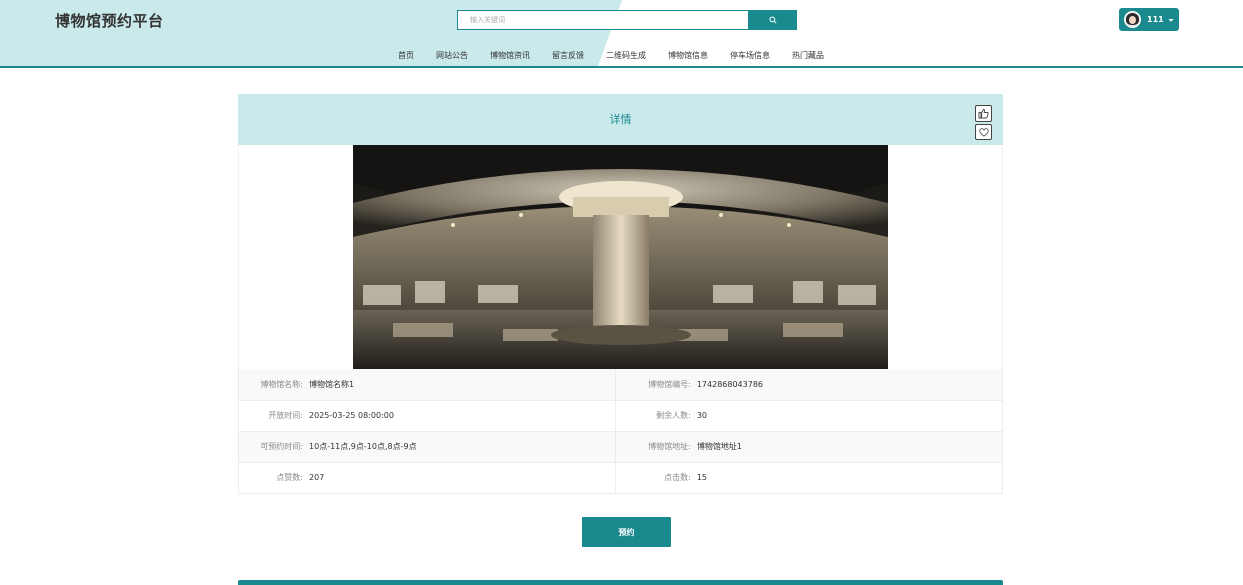 The image size is (1243, 585). Describe the element at coordinates (452, 55) in the screenshot. I see `nav-announcements: 网站公告` at that location.